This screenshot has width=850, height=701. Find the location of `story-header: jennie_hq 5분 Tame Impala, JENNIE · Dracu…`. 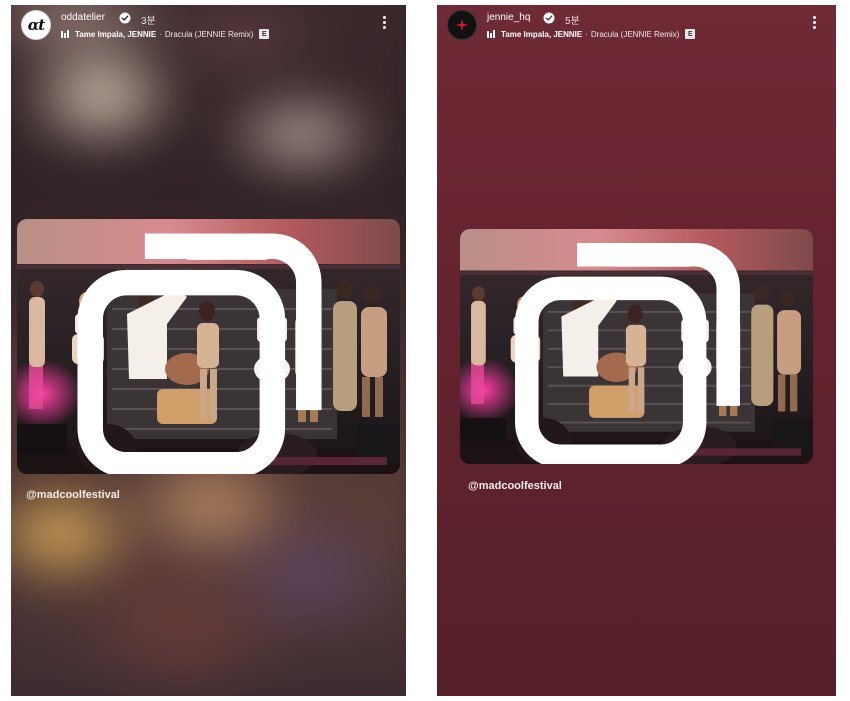

story-header: jennie_hq 5분 Tame Impala, JENNIE · Dracu… is located at coordinates (636, 27).